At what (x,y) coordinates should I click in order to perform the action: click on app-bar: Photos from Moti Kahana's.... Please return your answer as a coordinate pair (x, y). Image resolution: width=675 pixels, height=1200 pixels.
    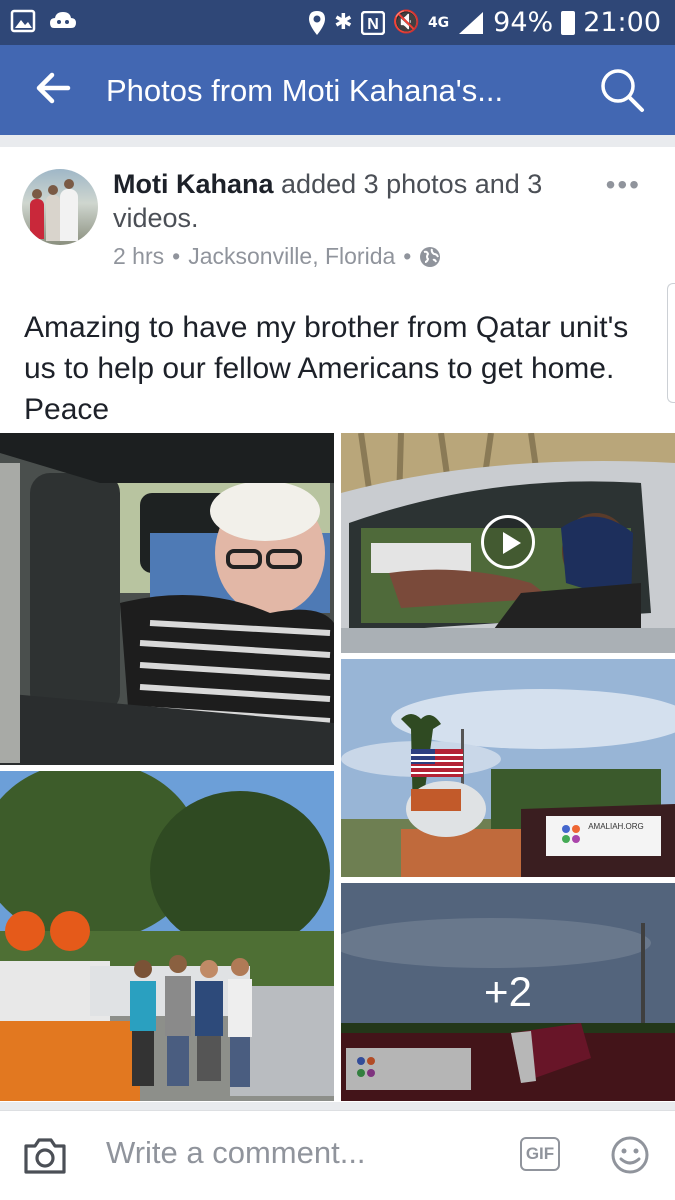
    Looking at the image, I should click on (337, 90).